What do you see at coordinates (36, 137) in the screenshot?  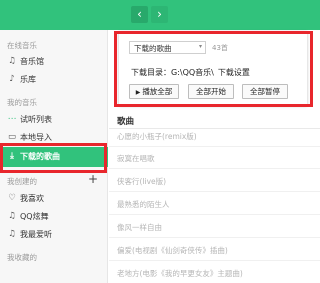 I see `sidebar-item-label: 本地导入` at bounding box center [36, 137].